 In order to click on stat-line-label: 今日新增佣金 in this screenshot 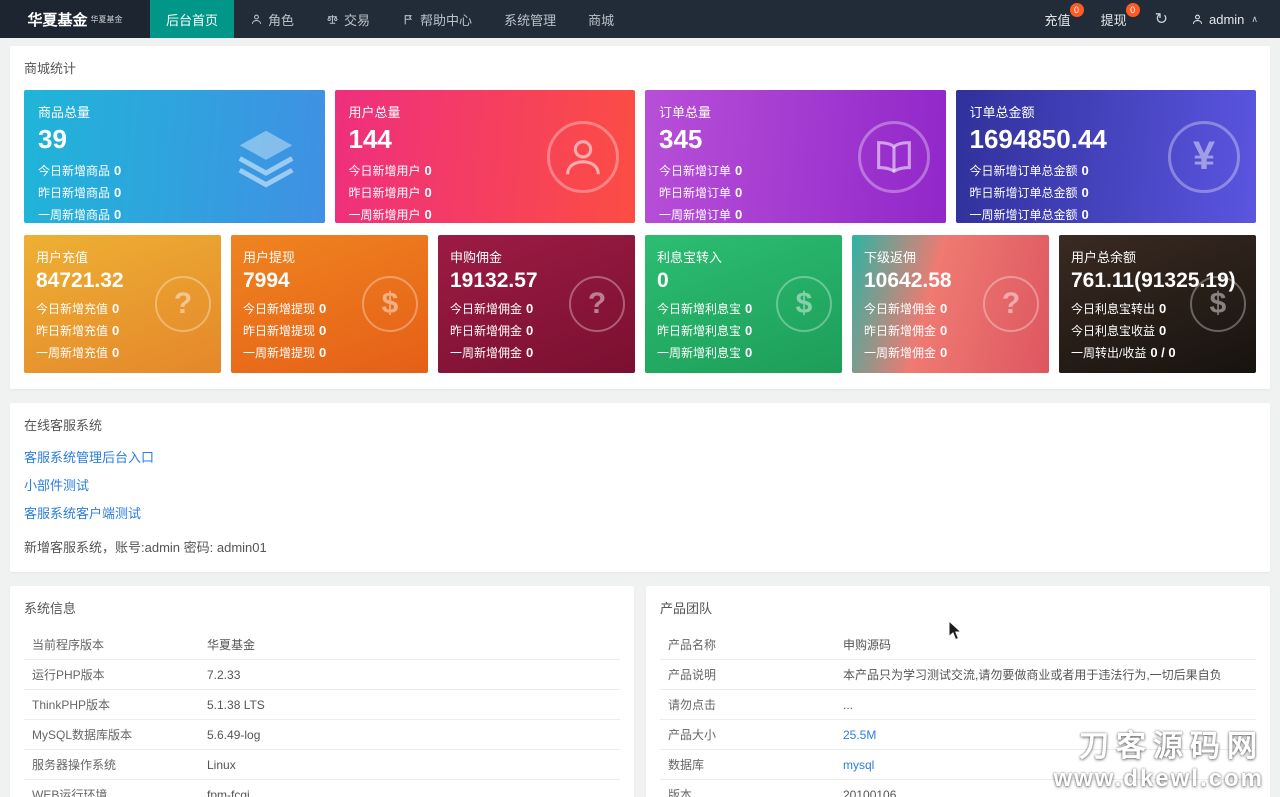, I will do `click(486, 309)`.